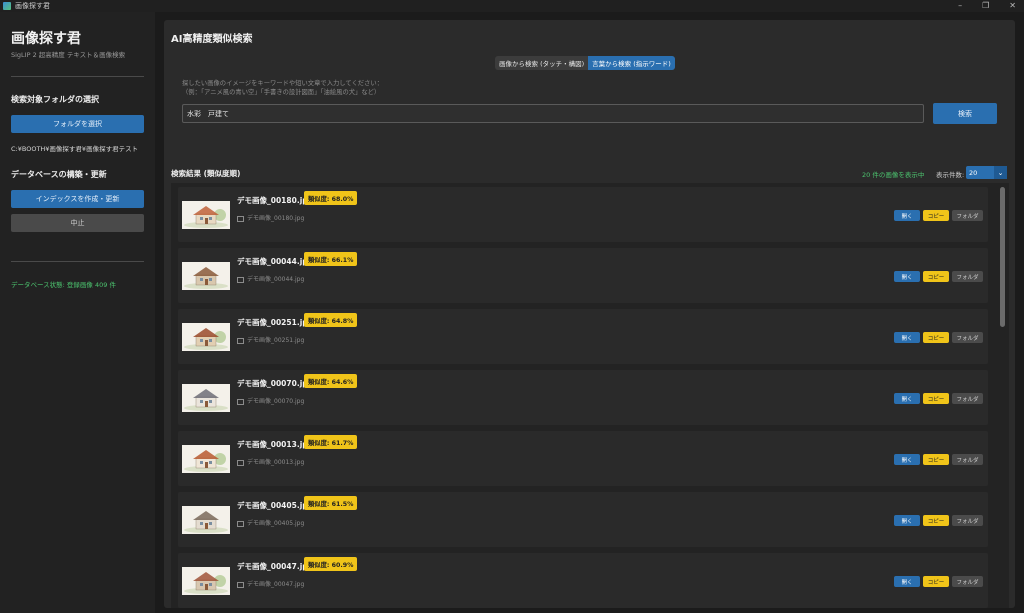  What do you see at coordinates (960, 6) in the screenshot?
I see `minimize-icon: –` at bounding box center [960, 6].